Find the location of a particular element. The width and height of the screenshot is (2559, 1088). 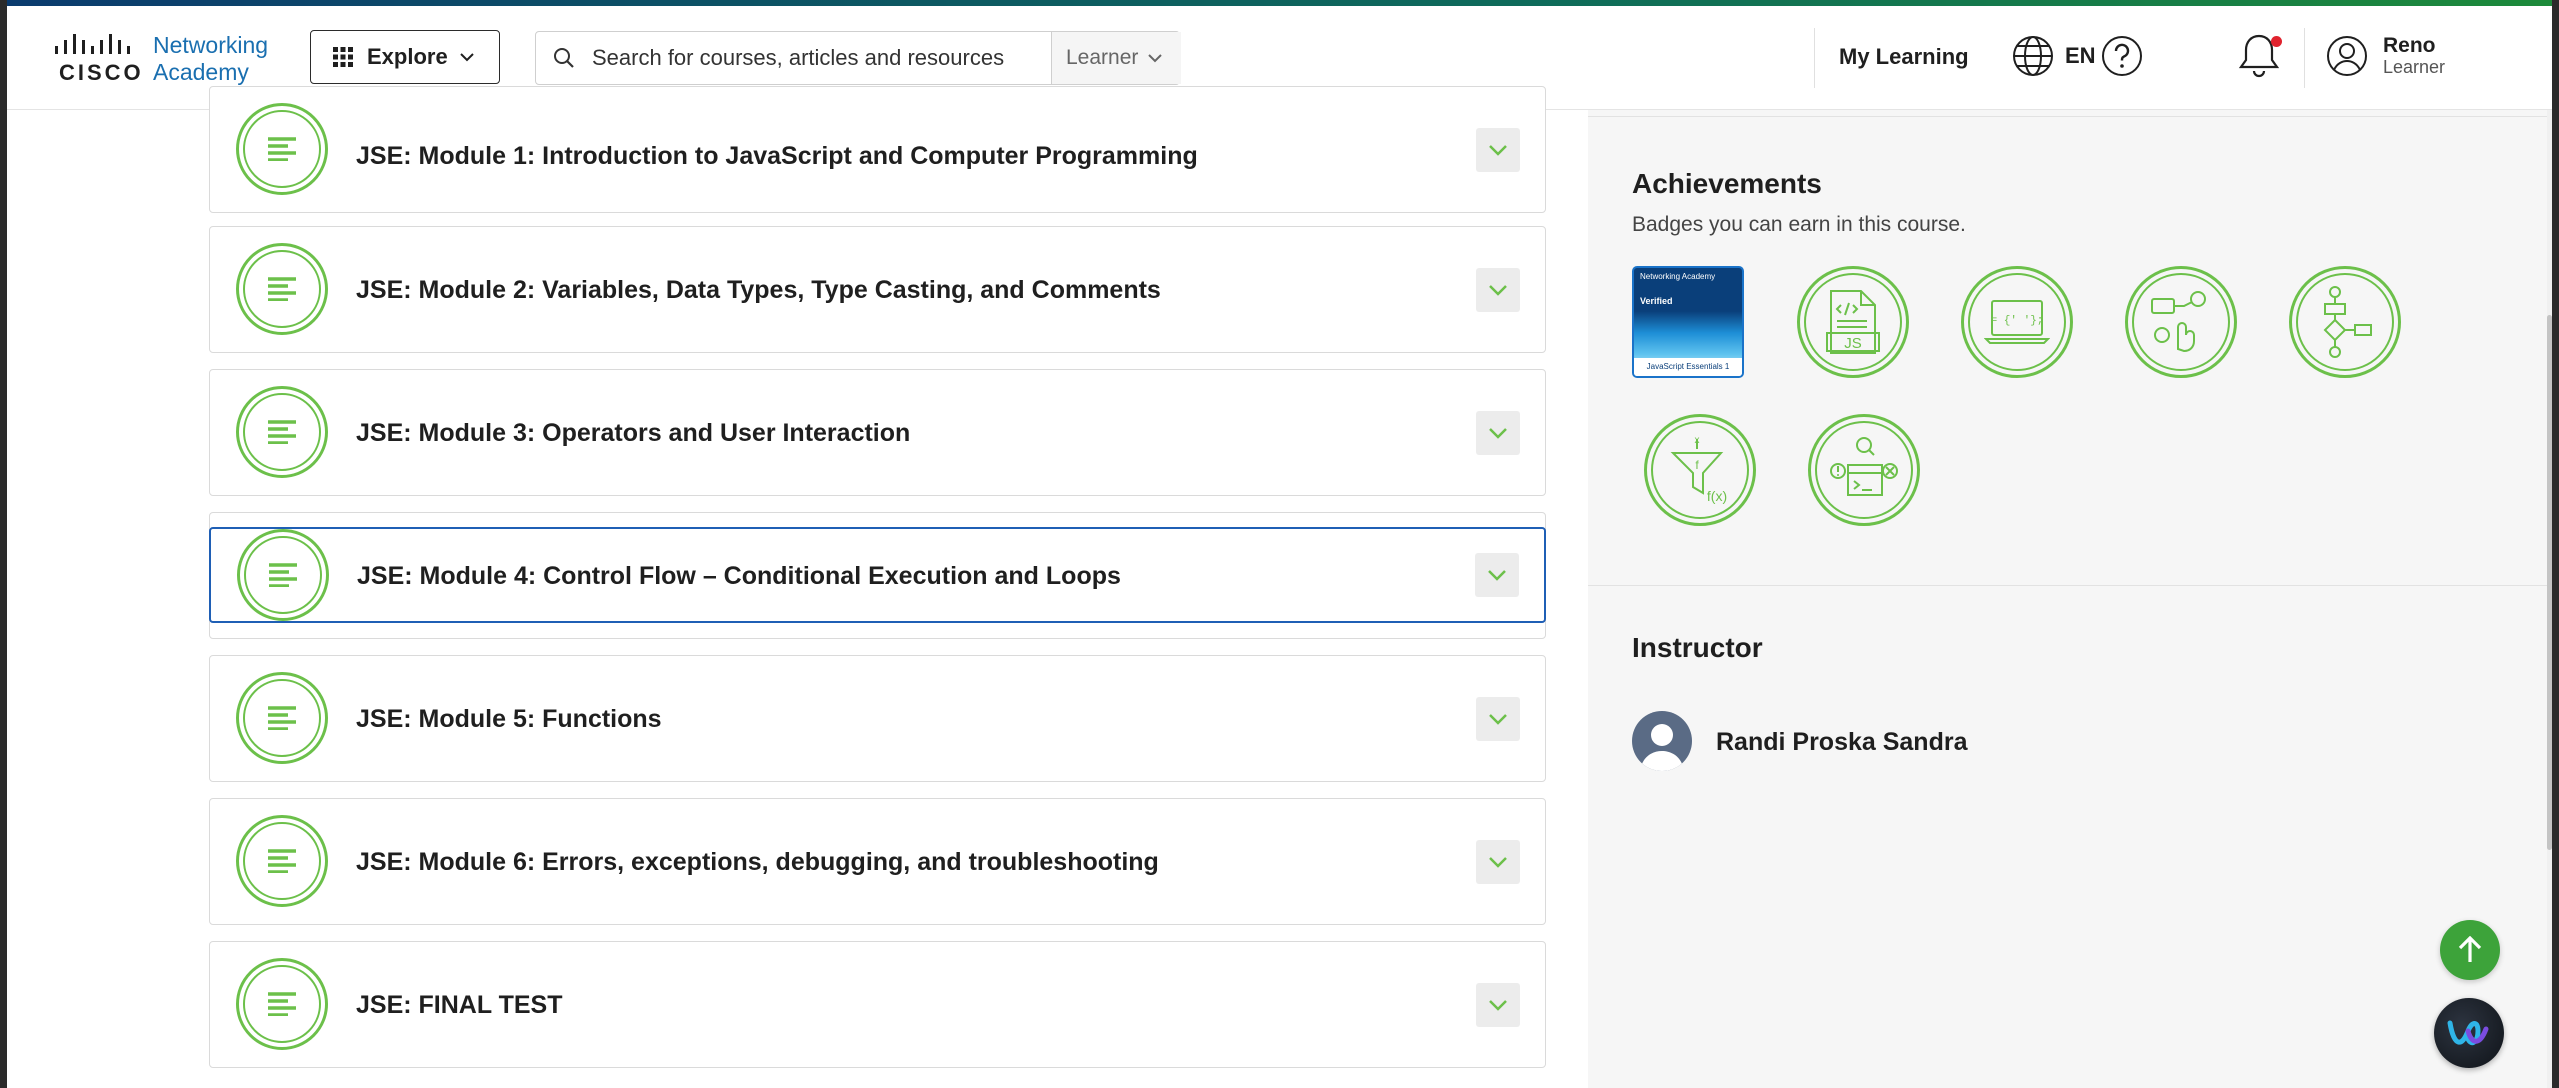

search-bar: Learner is located at coordinates (858, 58).